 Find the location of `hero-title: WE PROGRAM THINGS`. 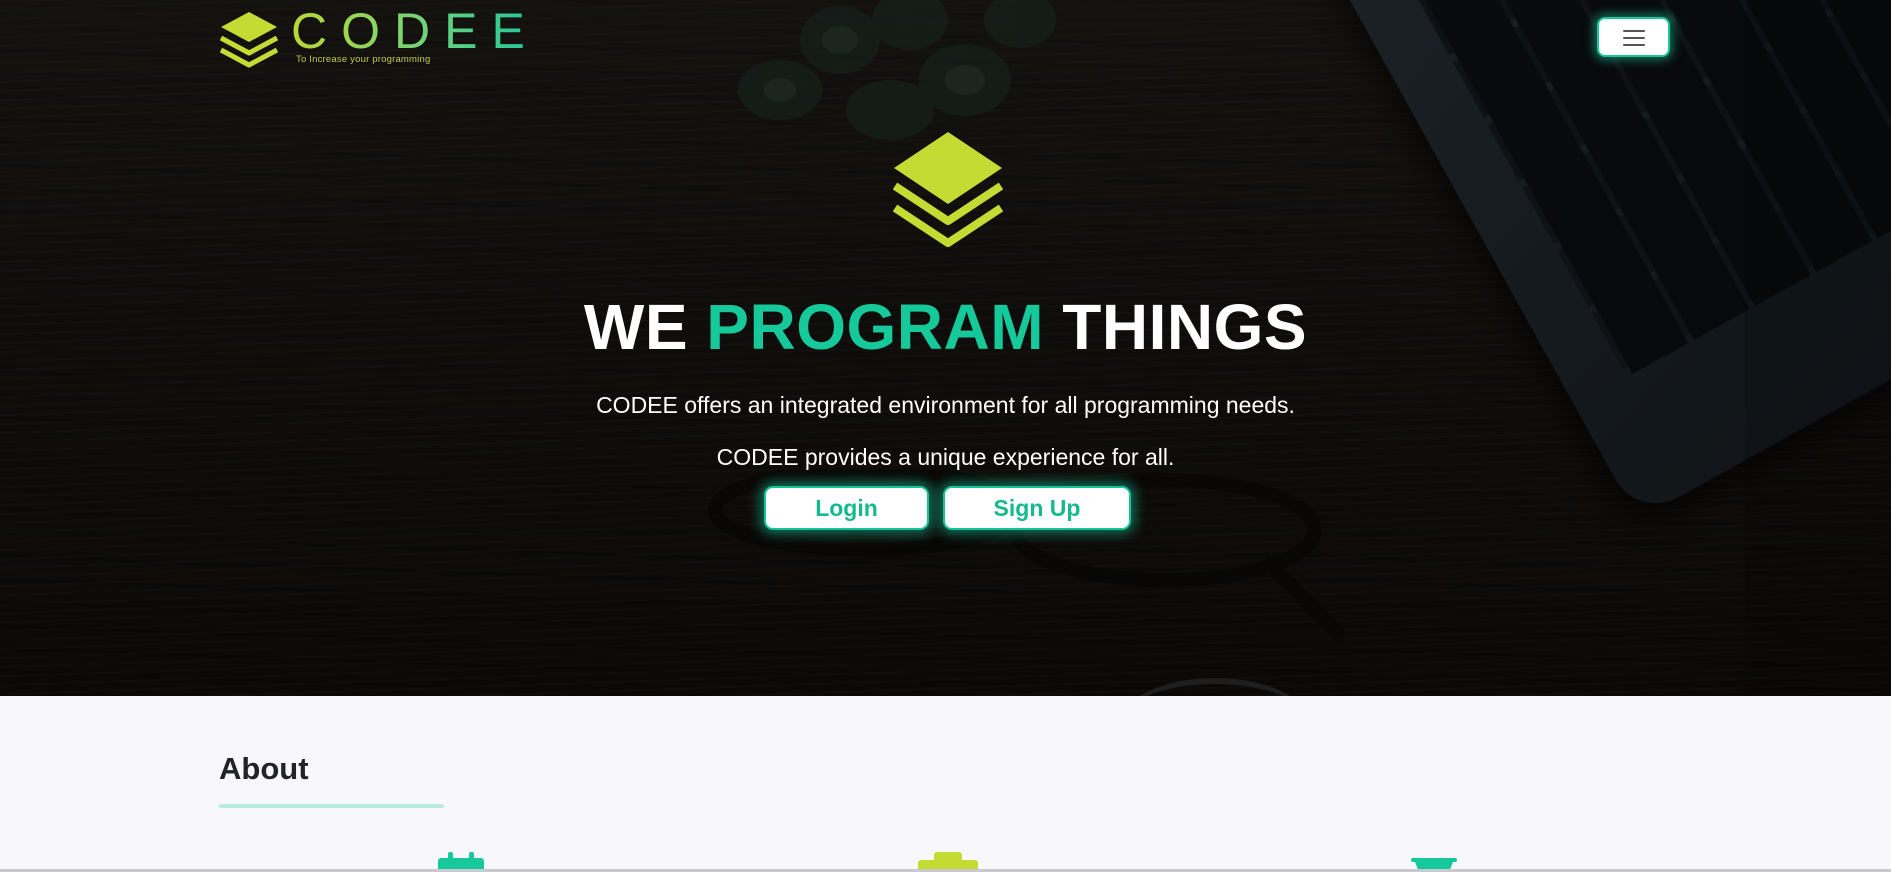

hero-title: WE PROGRAM THINGS is located at coordinates (945, 327).